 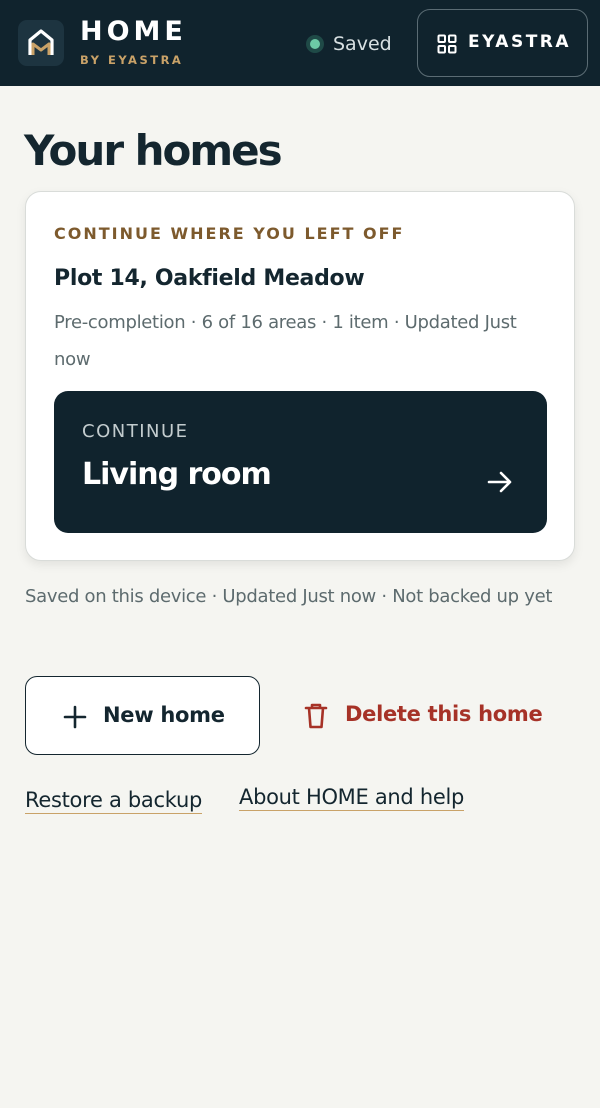 I want to click on trash-icon, so click(x=316, y=716).